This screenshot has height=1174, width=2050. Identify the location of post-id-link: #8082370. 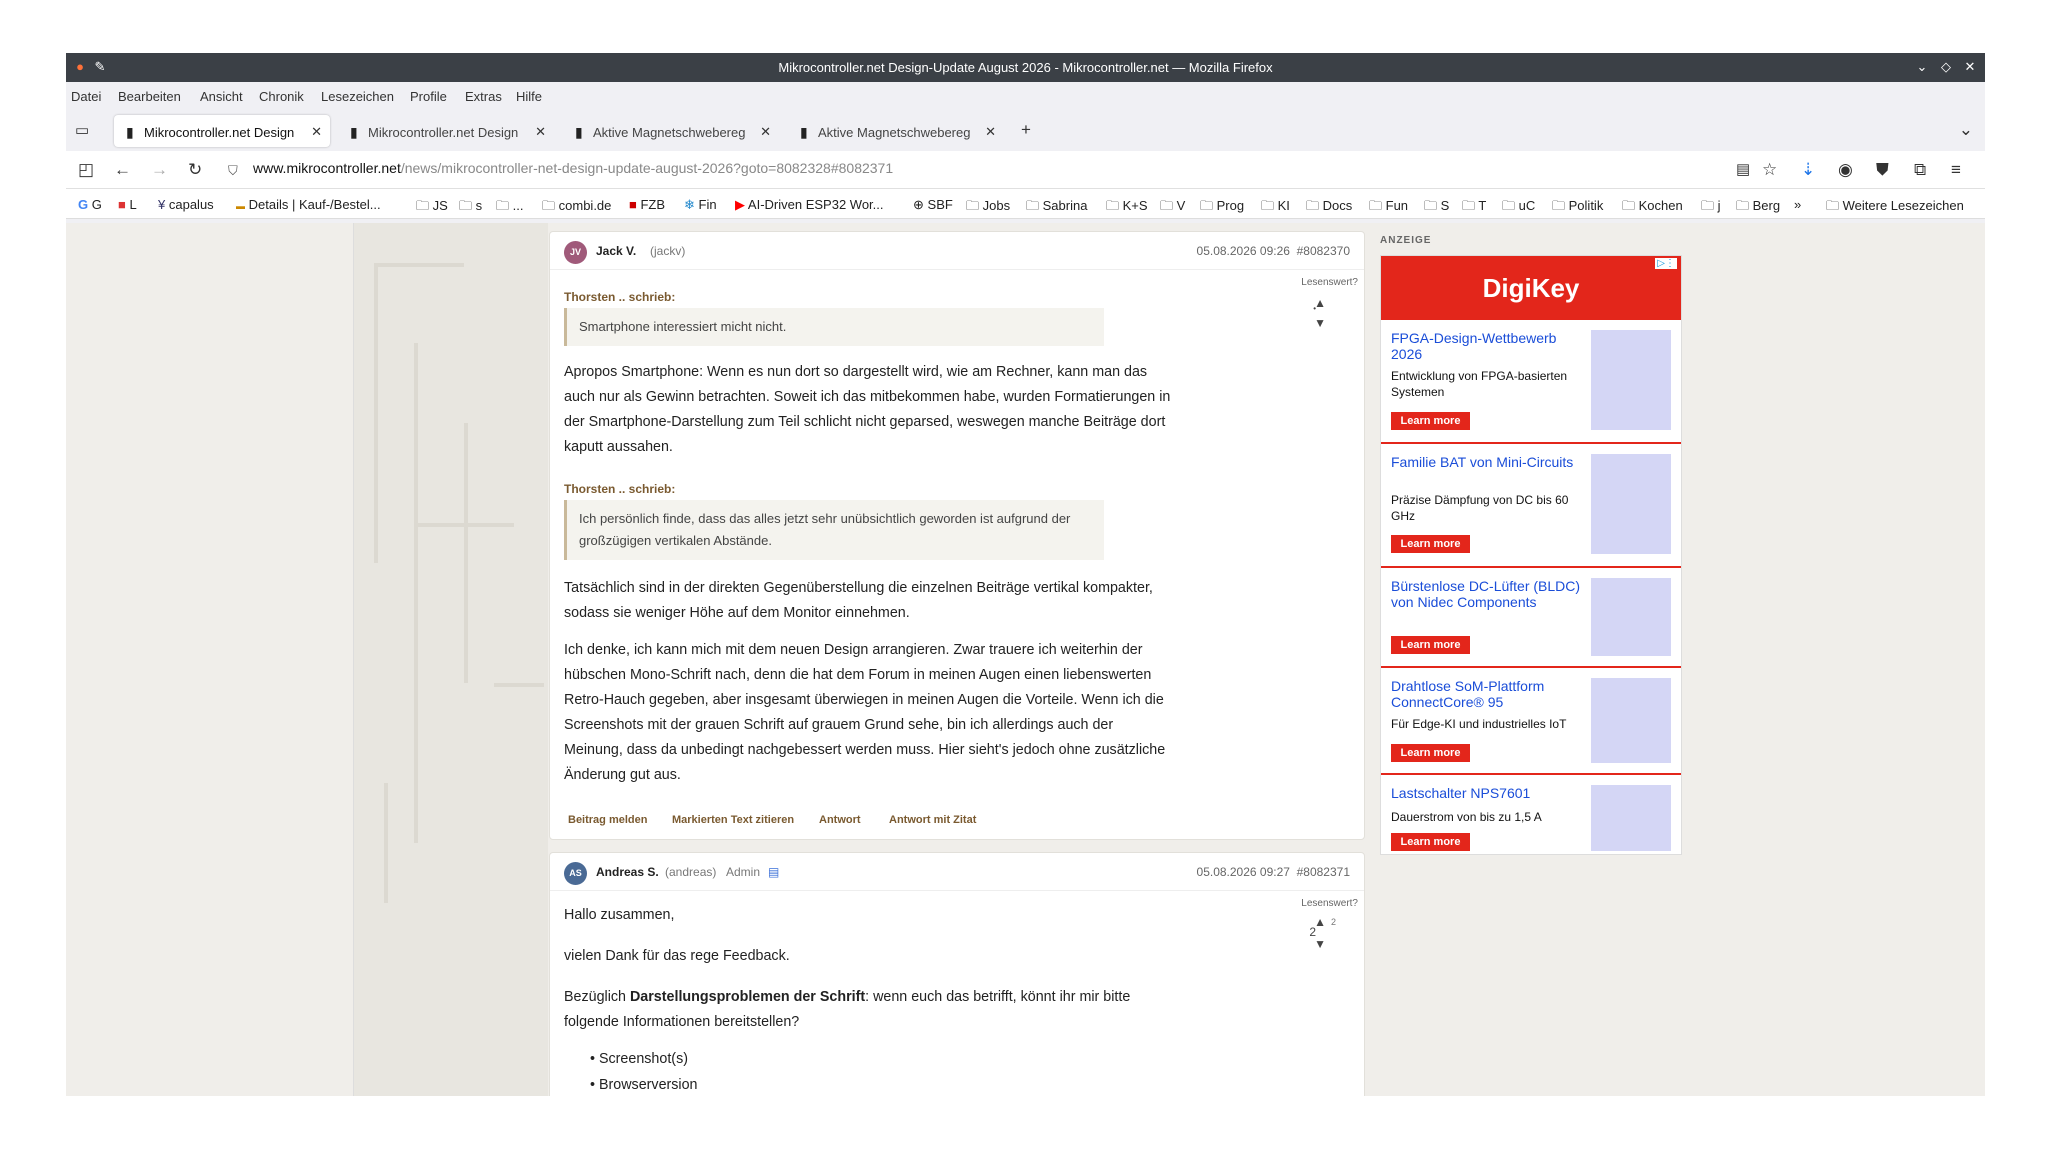
(1323, 251).